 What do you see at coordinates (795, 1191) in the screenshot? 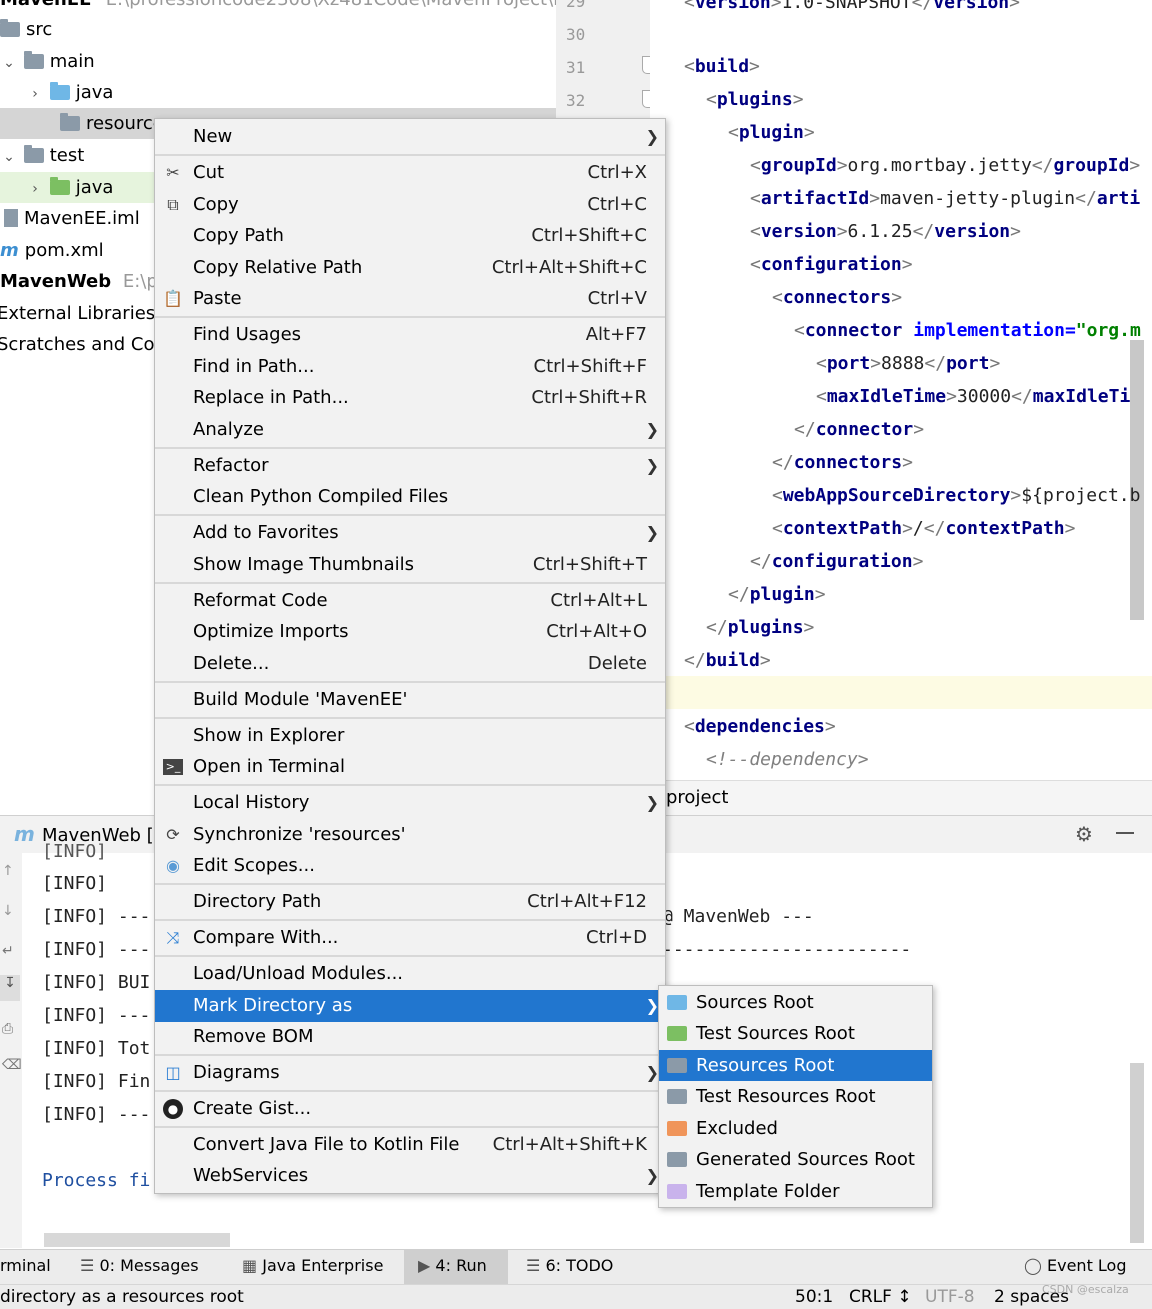
I see `submenu-item-template-folder: Template Folder` at bounding box center [795, 1191].